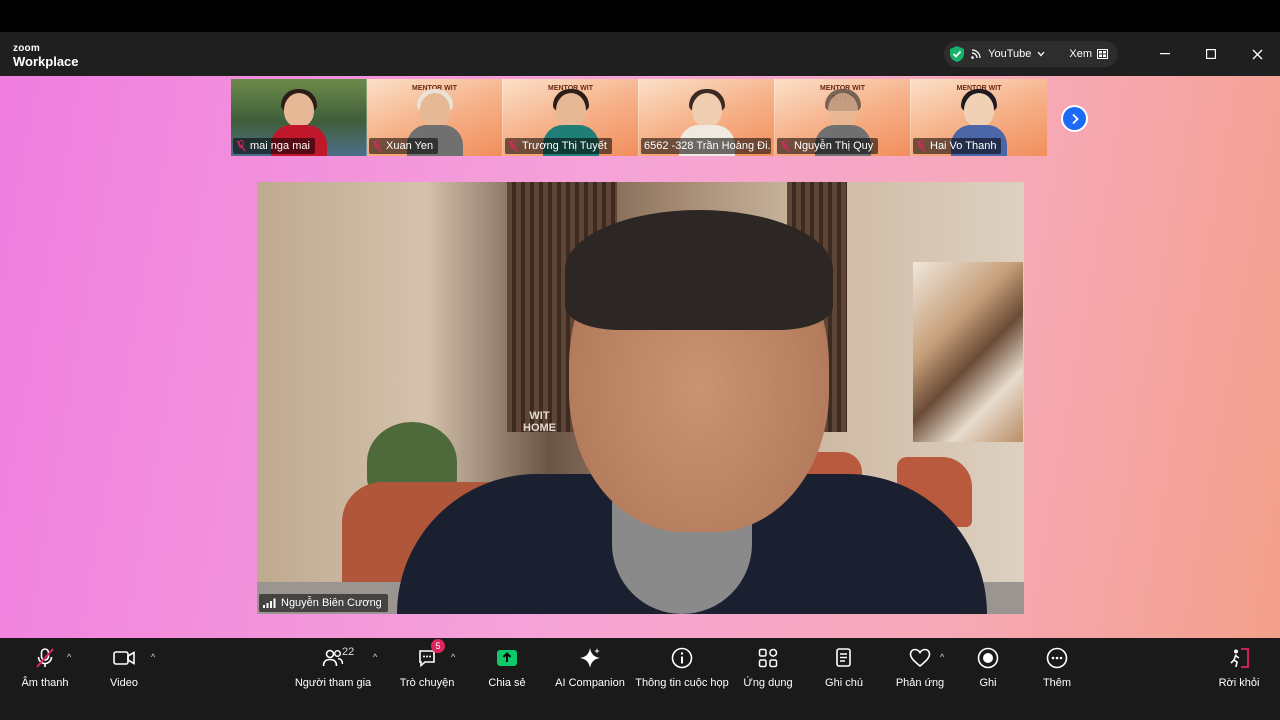 Image resolution: width=1280 pixels, height=720 pixels. Describe the element at coordinates (539, 422) in the screenshot. I see `background-sign: WIT HOME` at that location.